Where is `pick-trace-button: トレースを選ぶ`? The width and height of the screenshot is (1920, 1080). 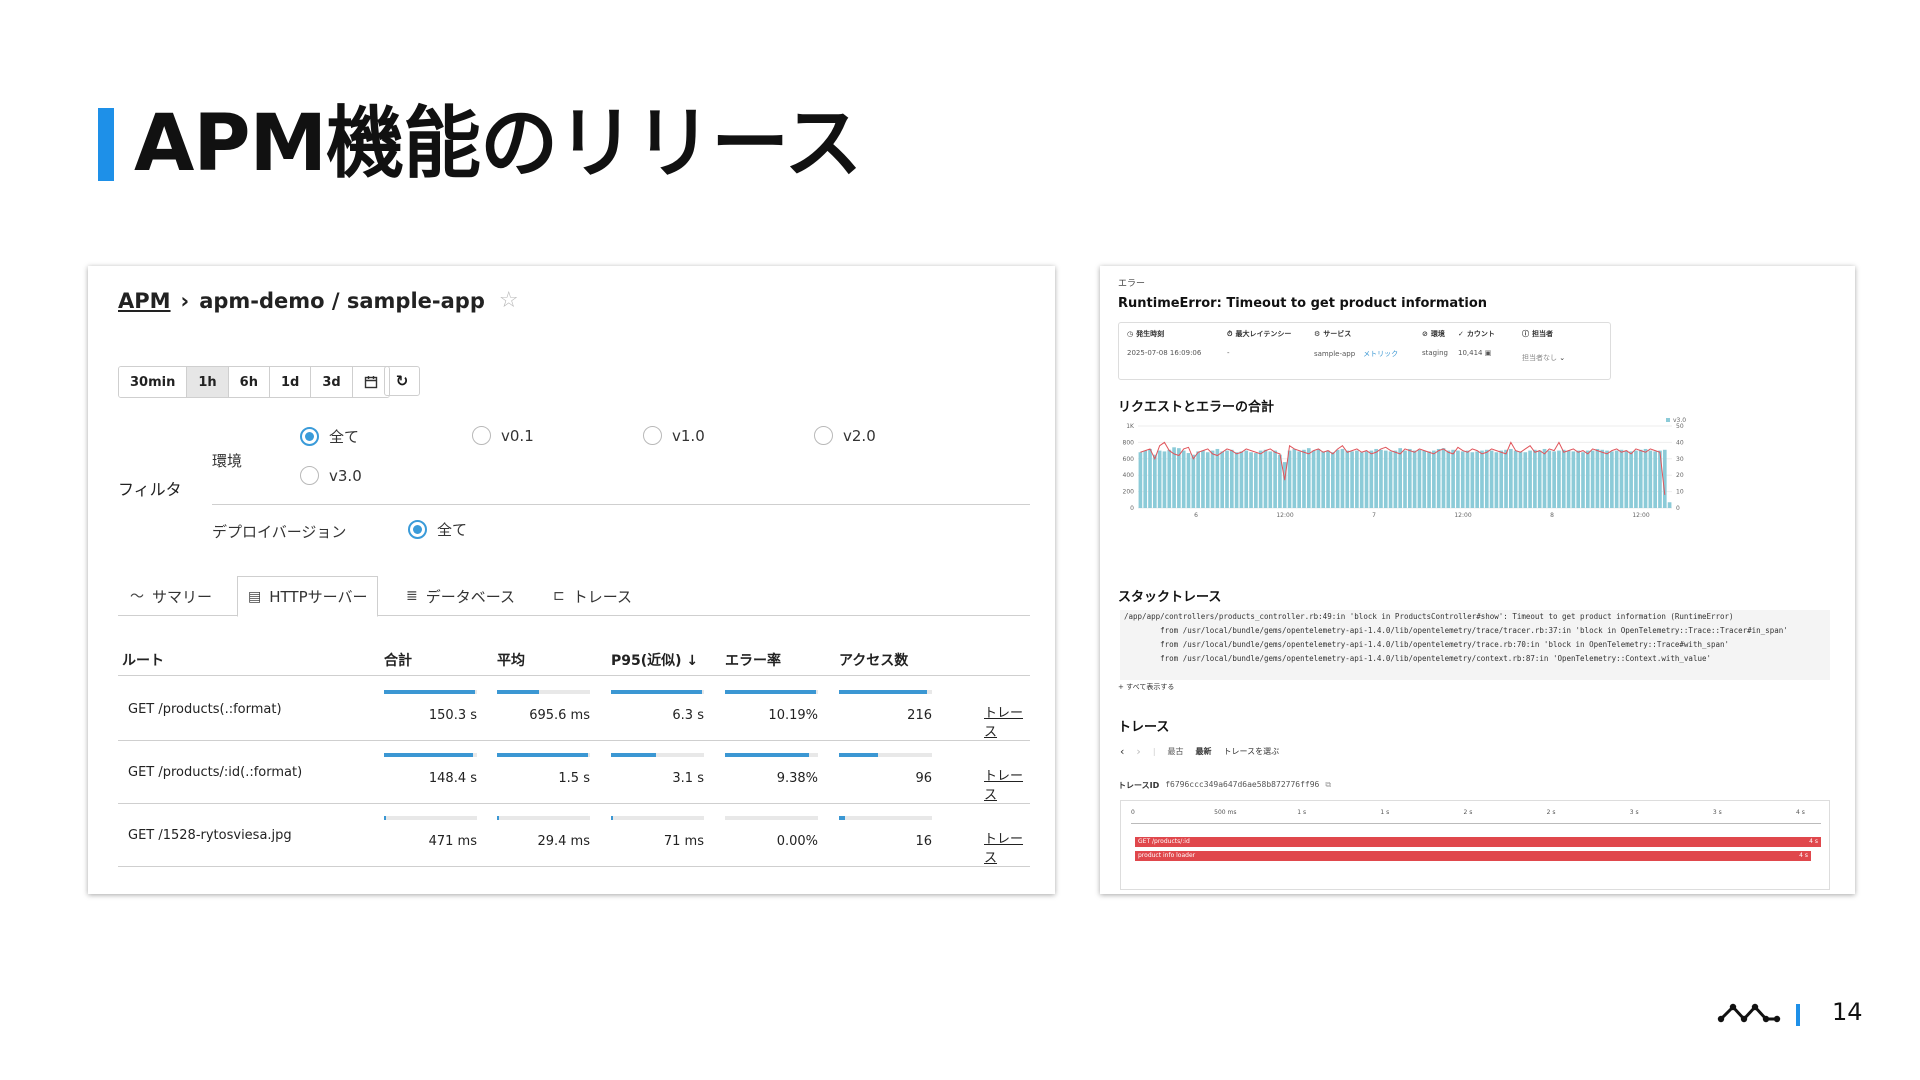
pick-trace-button: トレースを選ぶ is located at coordinates (1252, 751).